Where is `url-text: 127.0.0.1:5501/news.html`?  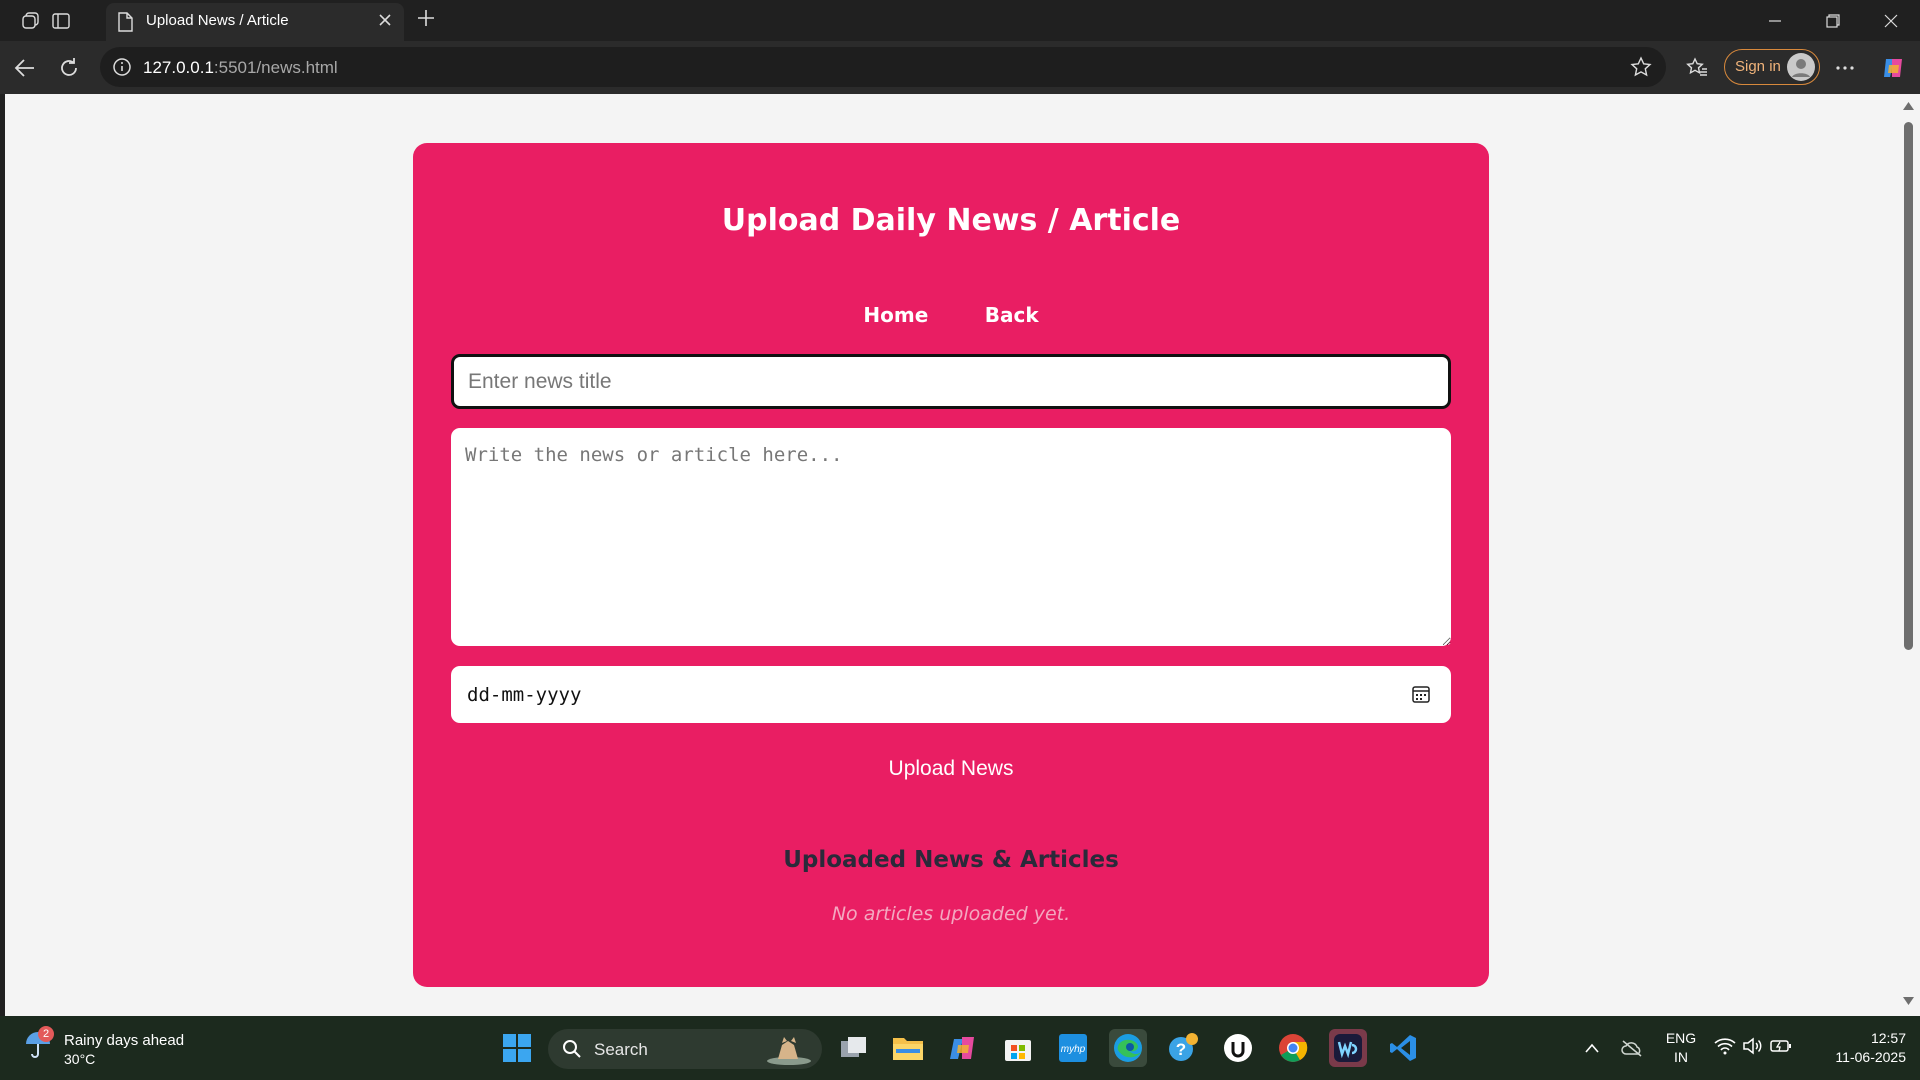
url-text: 127.0.0.1:5501/news.html is located at coordinates (240, 68).